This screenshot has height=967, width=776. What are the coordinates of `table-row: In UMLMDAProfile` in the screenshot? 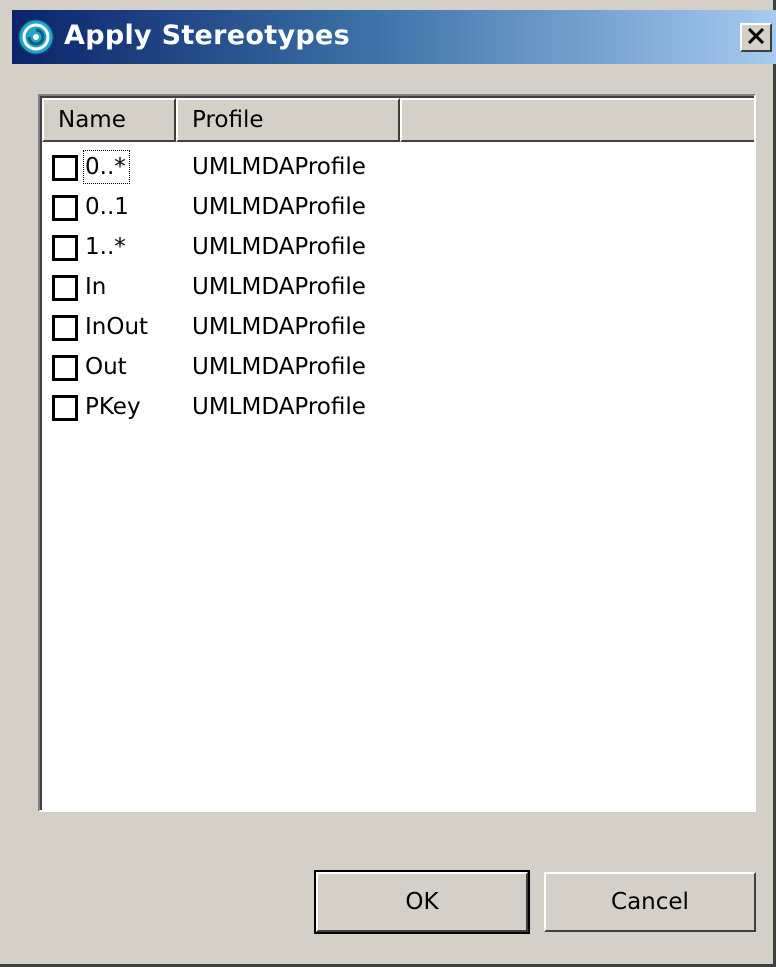 It's located at (398, 288).